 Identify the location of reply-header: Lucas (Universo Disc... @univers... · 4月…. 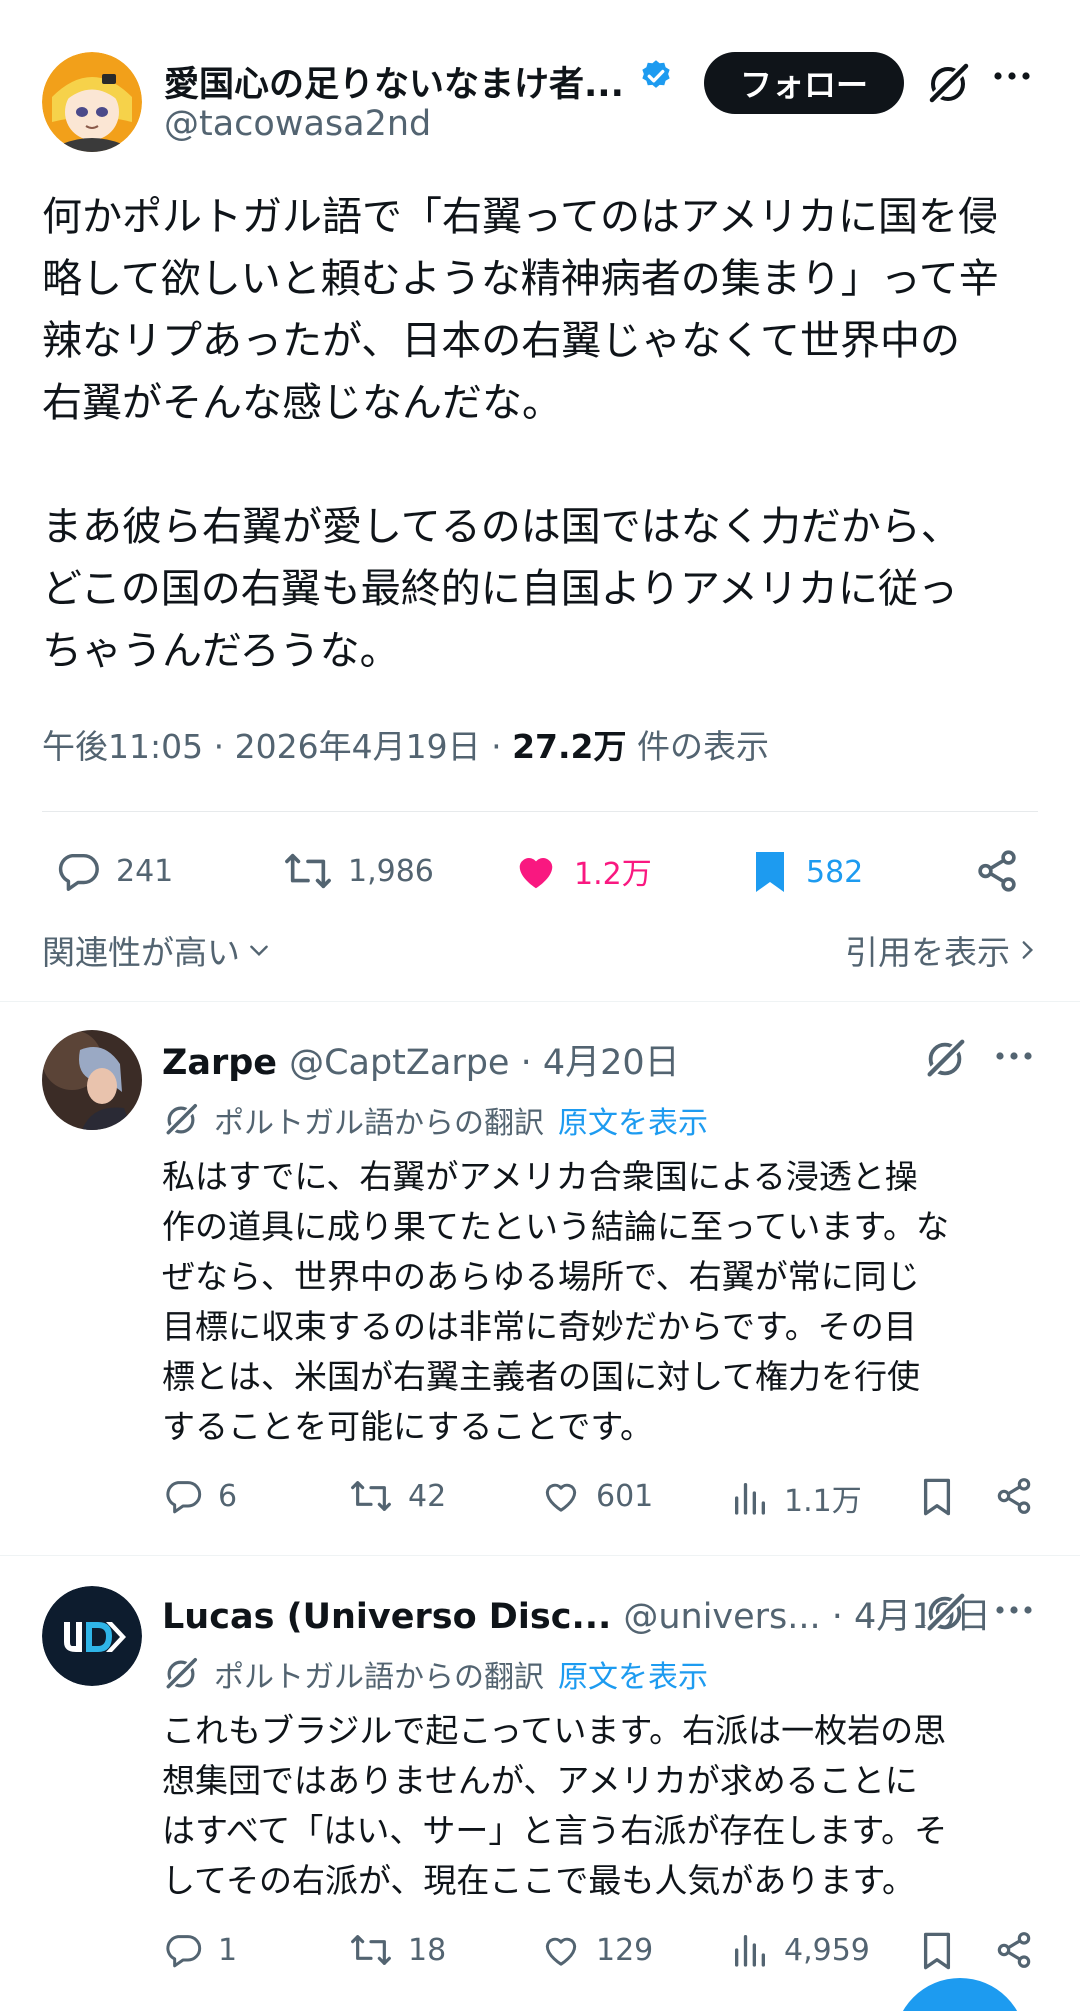
(576, 1613).